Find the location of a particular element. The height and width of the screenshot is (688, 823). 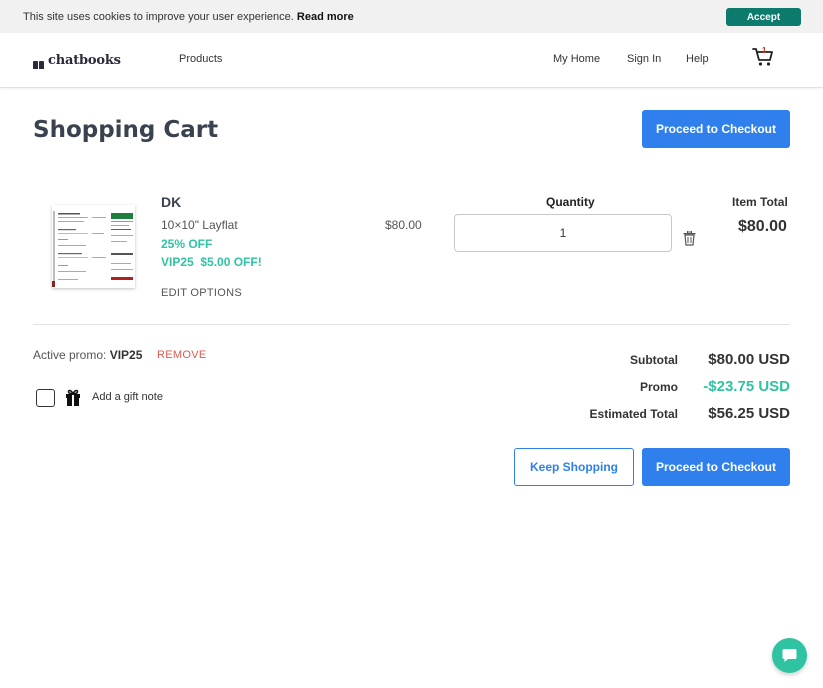

active-promo: Active promo: VIP25 is located at coordinates (87, 355).